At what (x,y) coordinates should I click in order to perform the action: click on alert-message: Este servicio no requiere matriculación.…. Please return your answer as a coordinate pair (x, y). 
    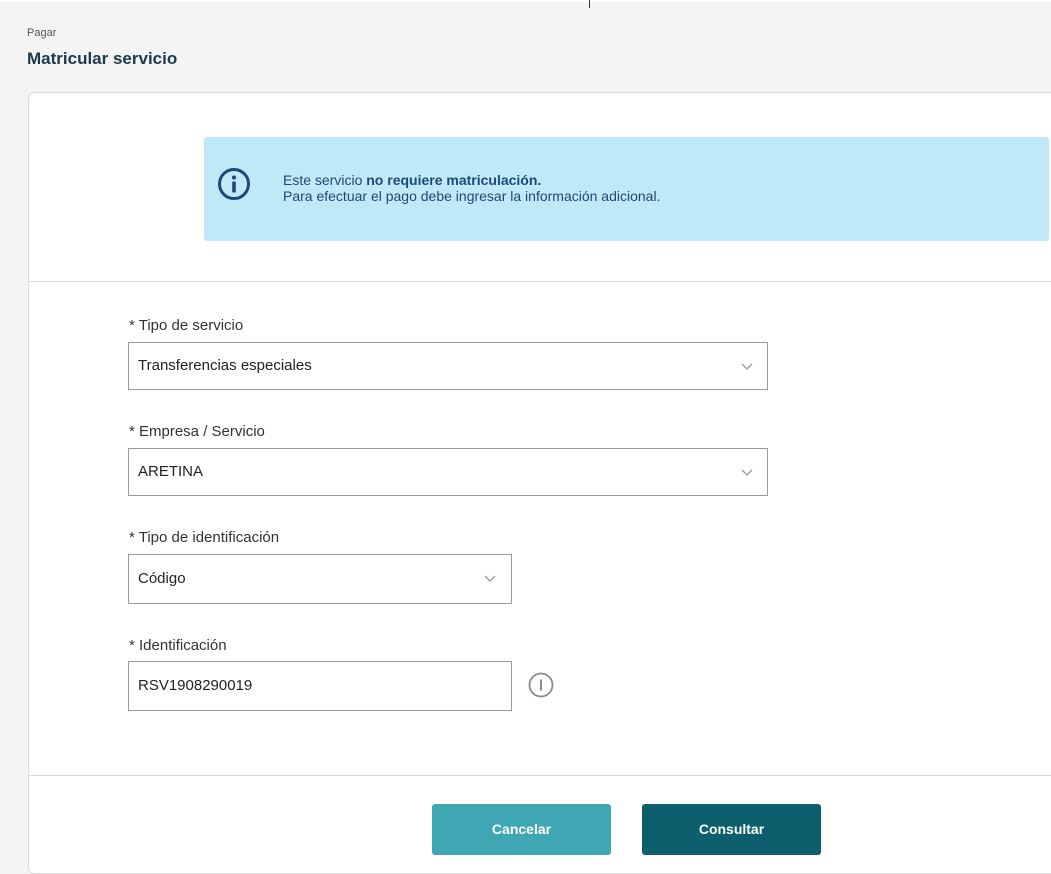
    Looking at the image, I should click on (471, 188).